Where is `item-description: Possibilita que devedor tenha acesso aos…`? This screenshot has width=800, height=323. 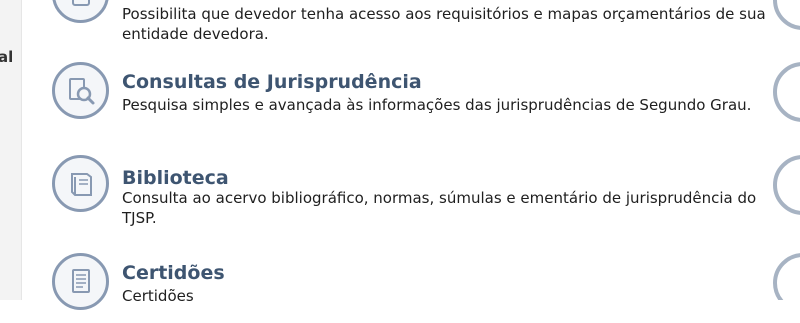 item-description: Possibilita que devedor tenha acesso aos… is located at coordinates (444, 24).